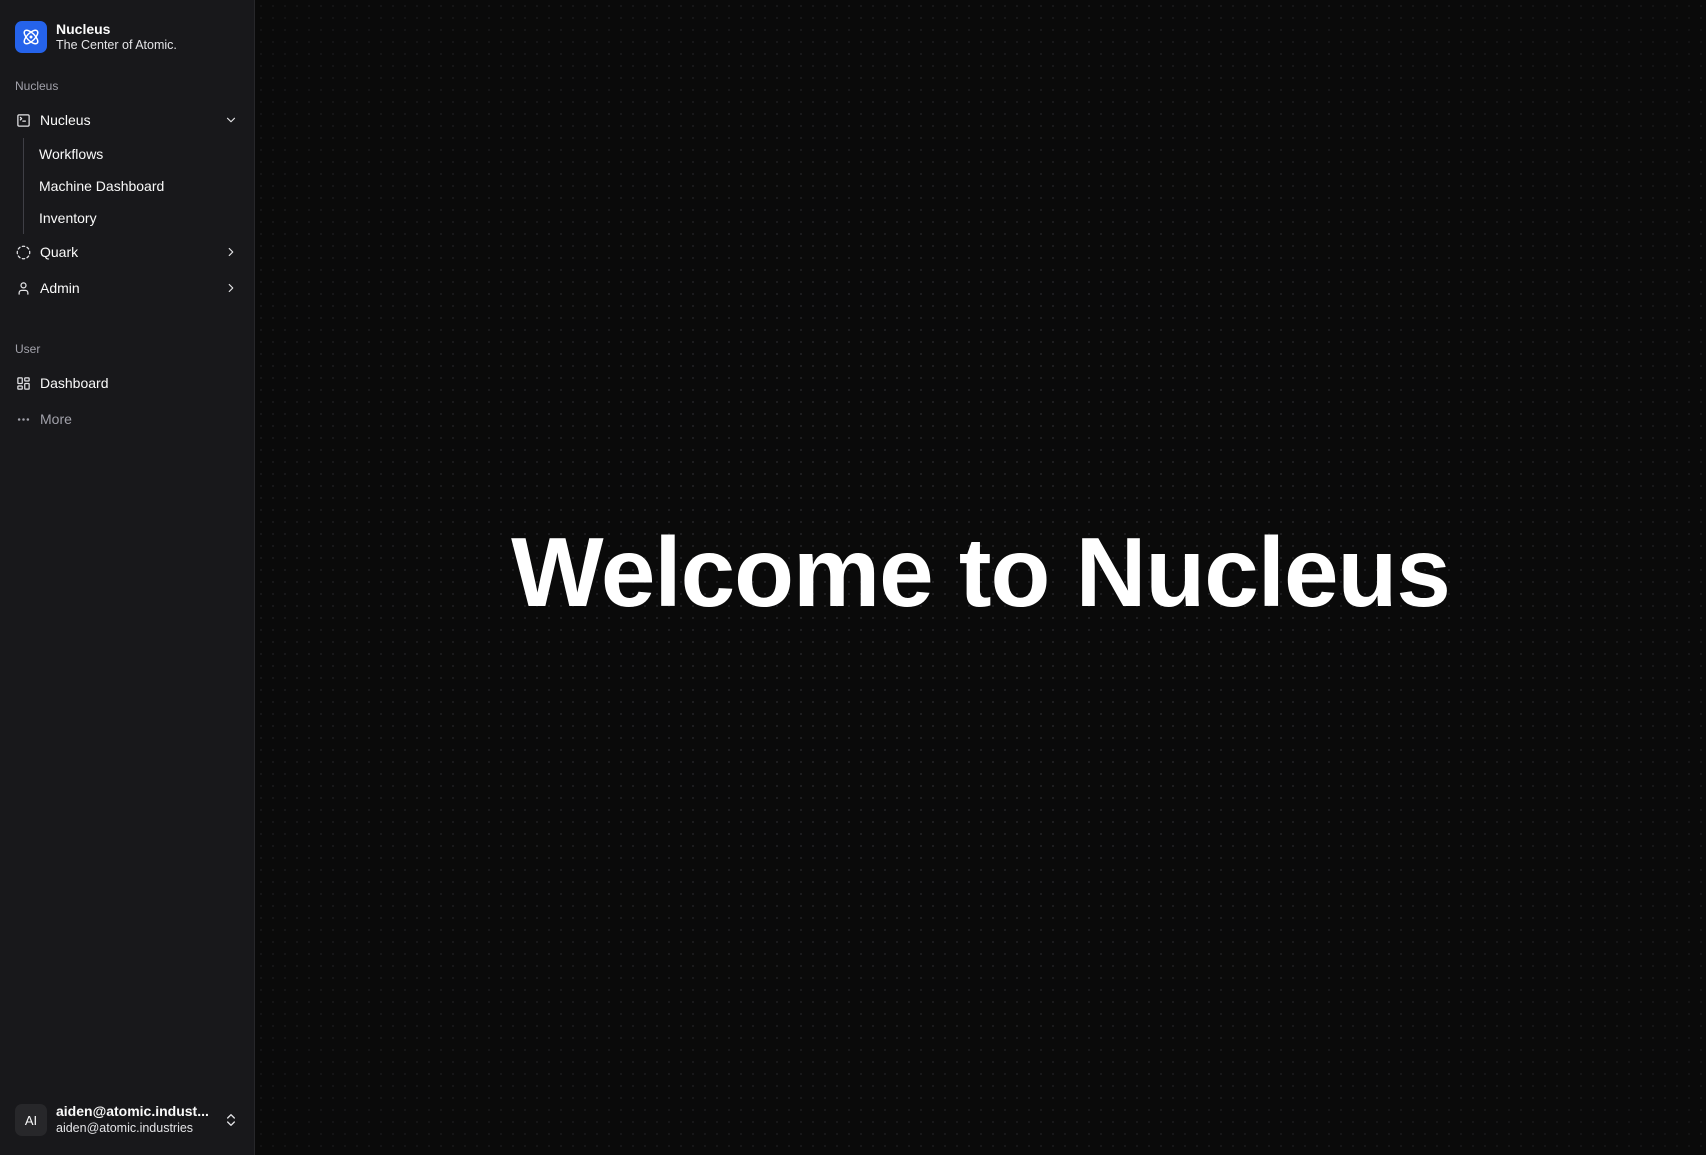 The width and height of the screenshot is (1706, 1155). Describe the element at coordinates (127, 120) in the screenshot. I see `sidebar-item-nucleus: Nucleus` at that location.